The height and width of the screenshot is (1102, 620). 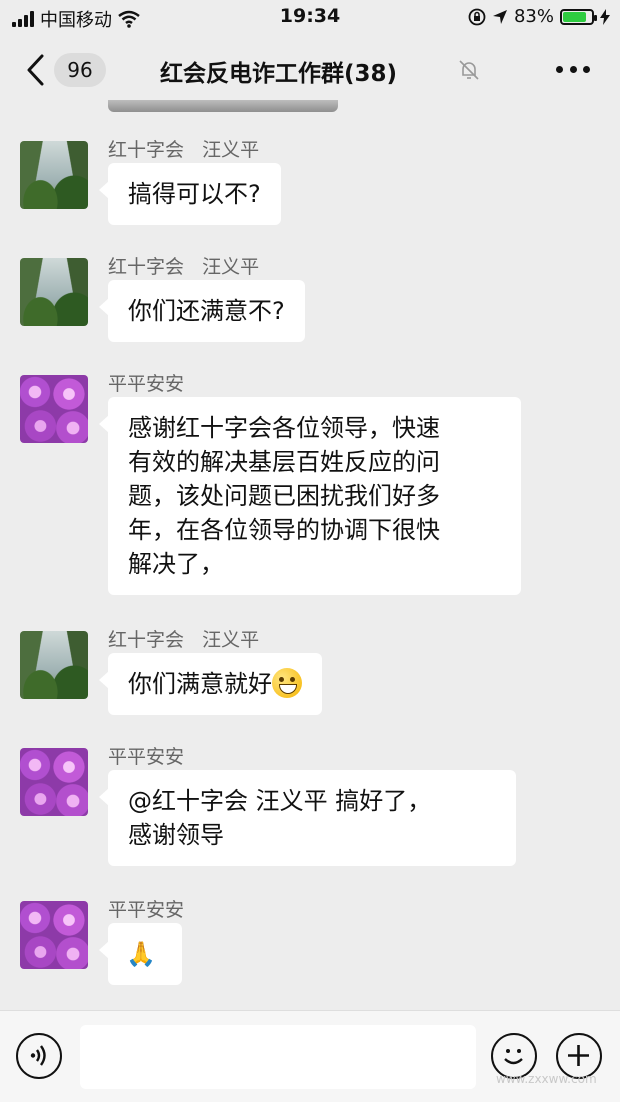 I want to click on more-dots-icon, so click(x=573, y=70).